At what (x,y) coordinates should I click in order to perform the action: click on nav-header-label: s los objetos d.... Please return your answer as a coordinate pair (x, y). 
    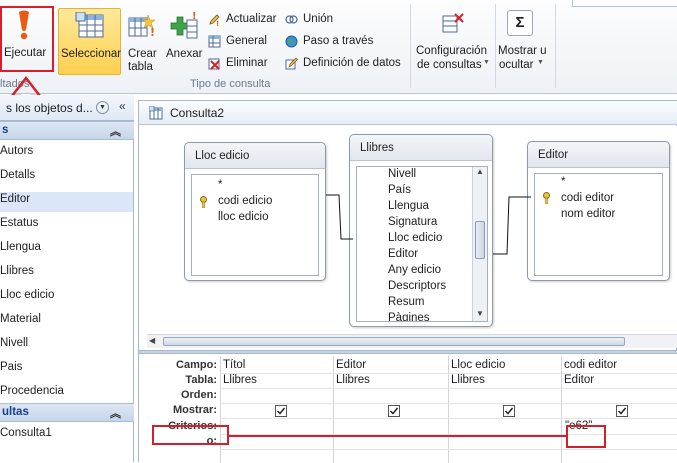
    Looking at the image, I should click on (49, 108).